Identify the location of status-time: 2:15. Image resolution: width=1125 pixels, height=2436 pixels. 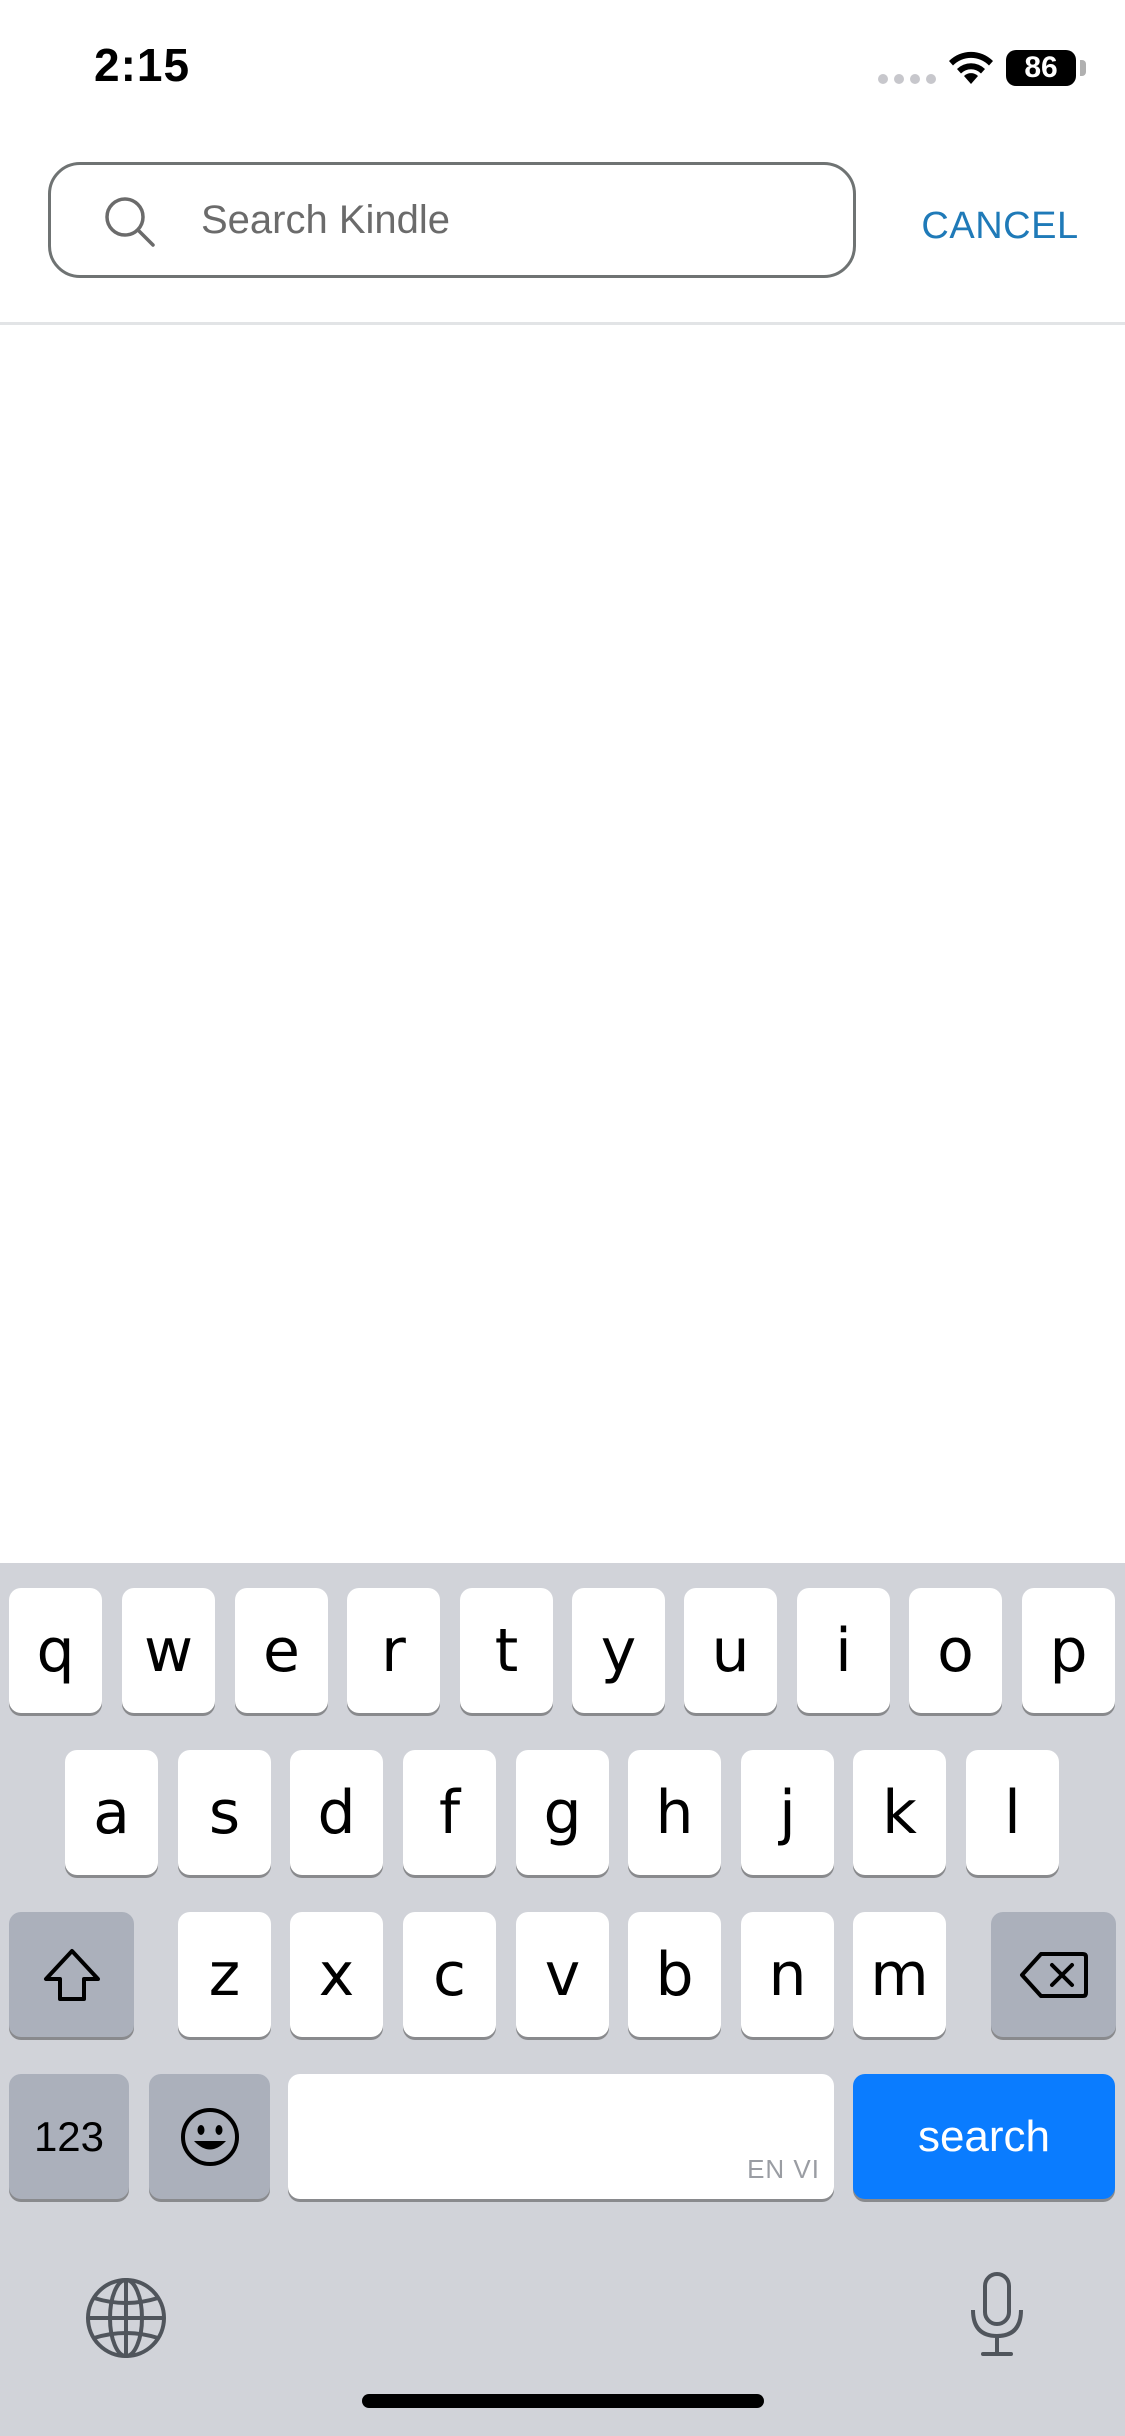
(142, 65).